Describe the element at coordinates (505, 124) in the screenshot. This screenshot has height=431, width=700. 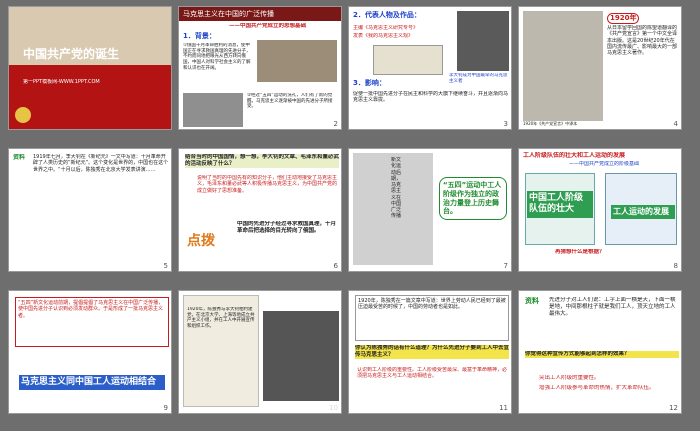
I see `slide-number: 3` at that location.